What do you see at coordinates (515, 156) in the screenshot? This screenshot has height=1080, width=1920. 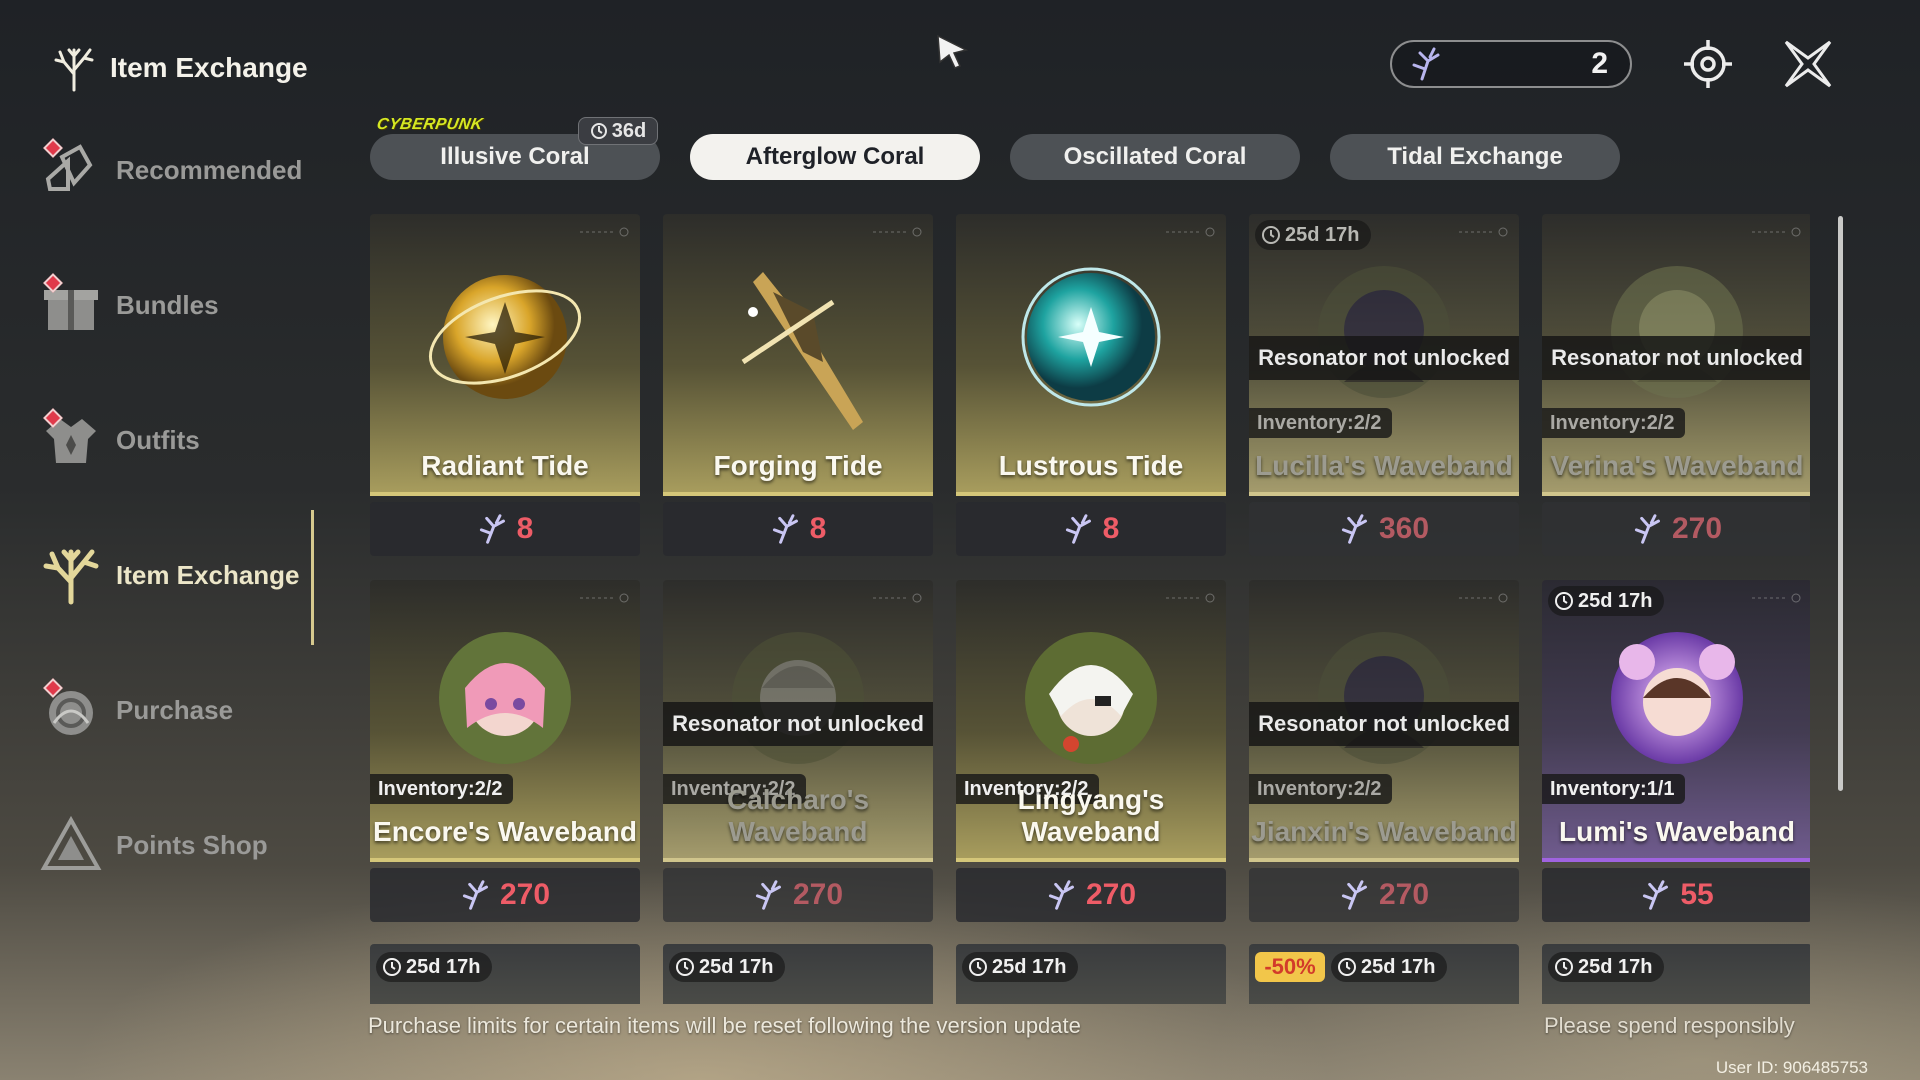 I see `tab-label: Illusive Coral` at bounding box center [515, 156].